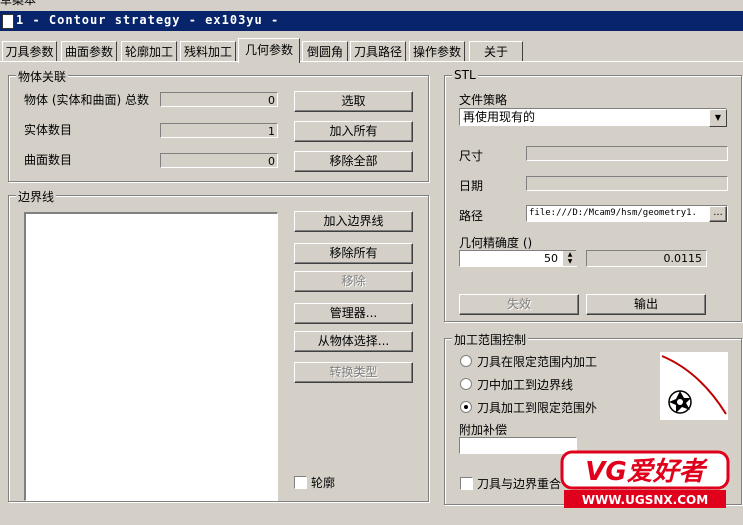  I want to click on tab-about: 关于, so click(496, 51).